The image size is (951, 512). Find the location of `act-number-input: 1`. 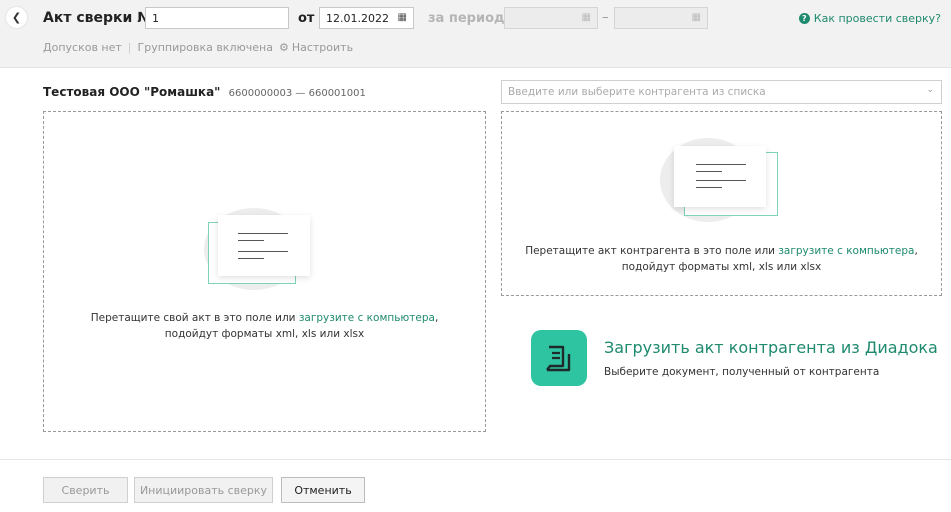

act-number-input: 1 is located at coordinates (217, 18).